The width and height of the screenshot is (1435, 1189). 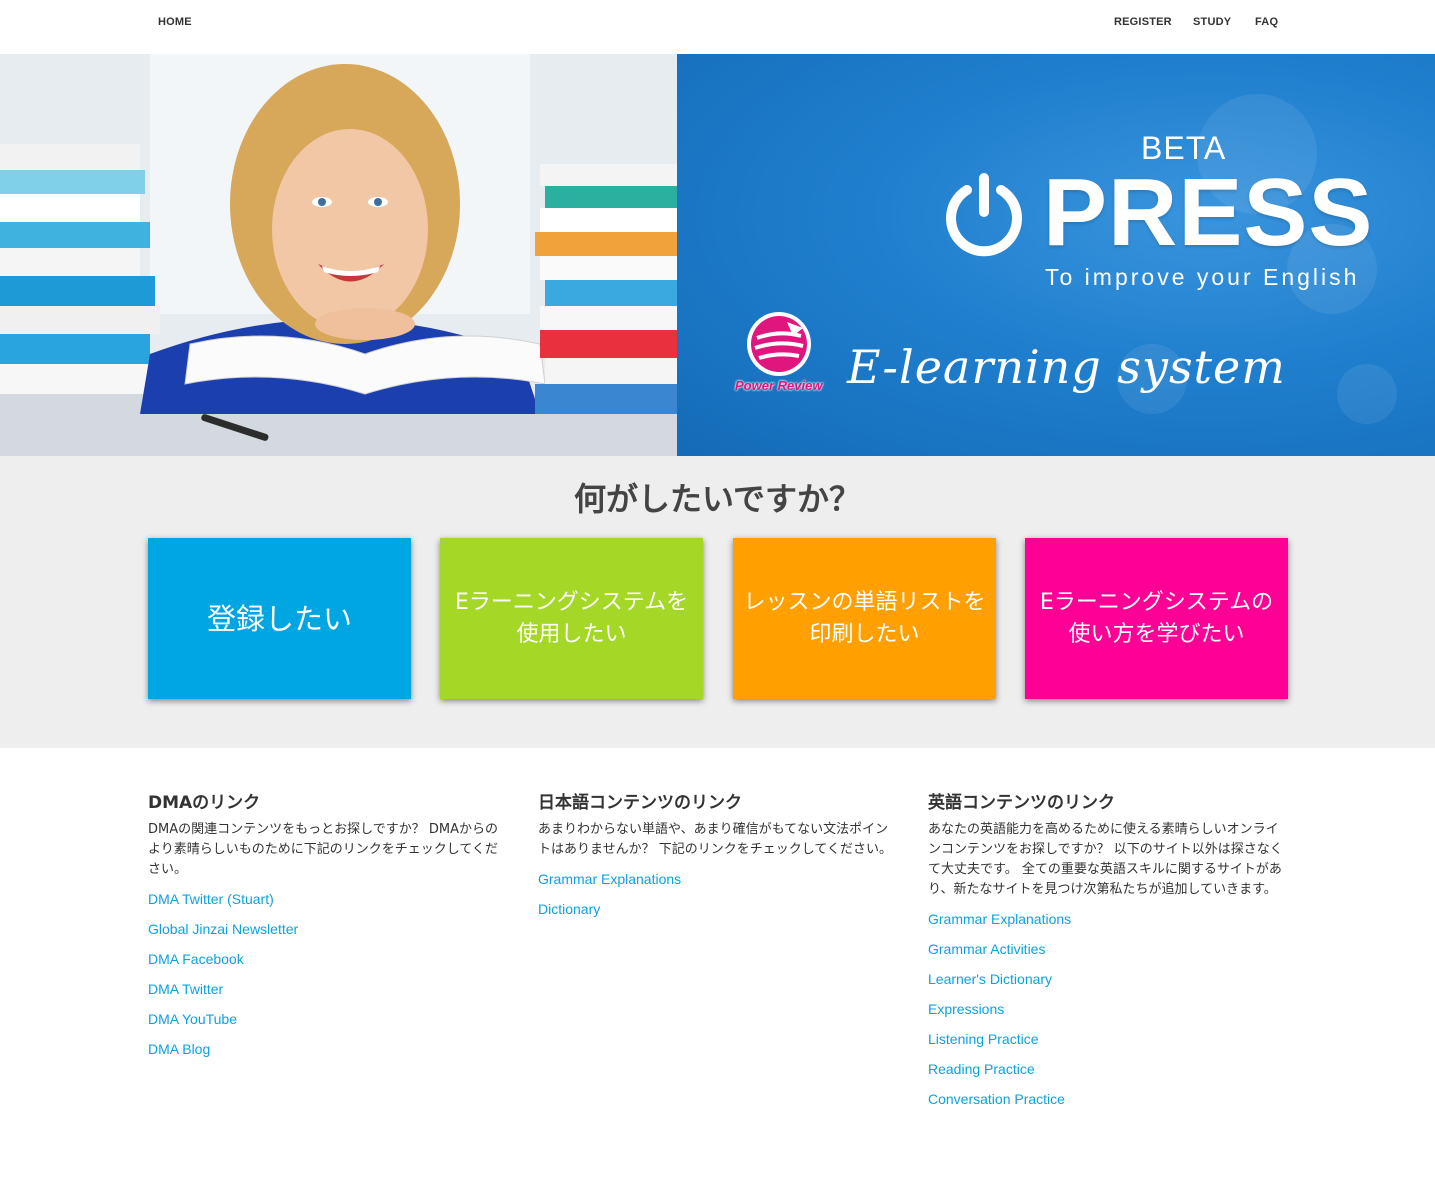 What do you see at coordinates (569, 909) in the screenshot?
I see `link-dictionary: Dictionary` at bounding box center [569, 909].